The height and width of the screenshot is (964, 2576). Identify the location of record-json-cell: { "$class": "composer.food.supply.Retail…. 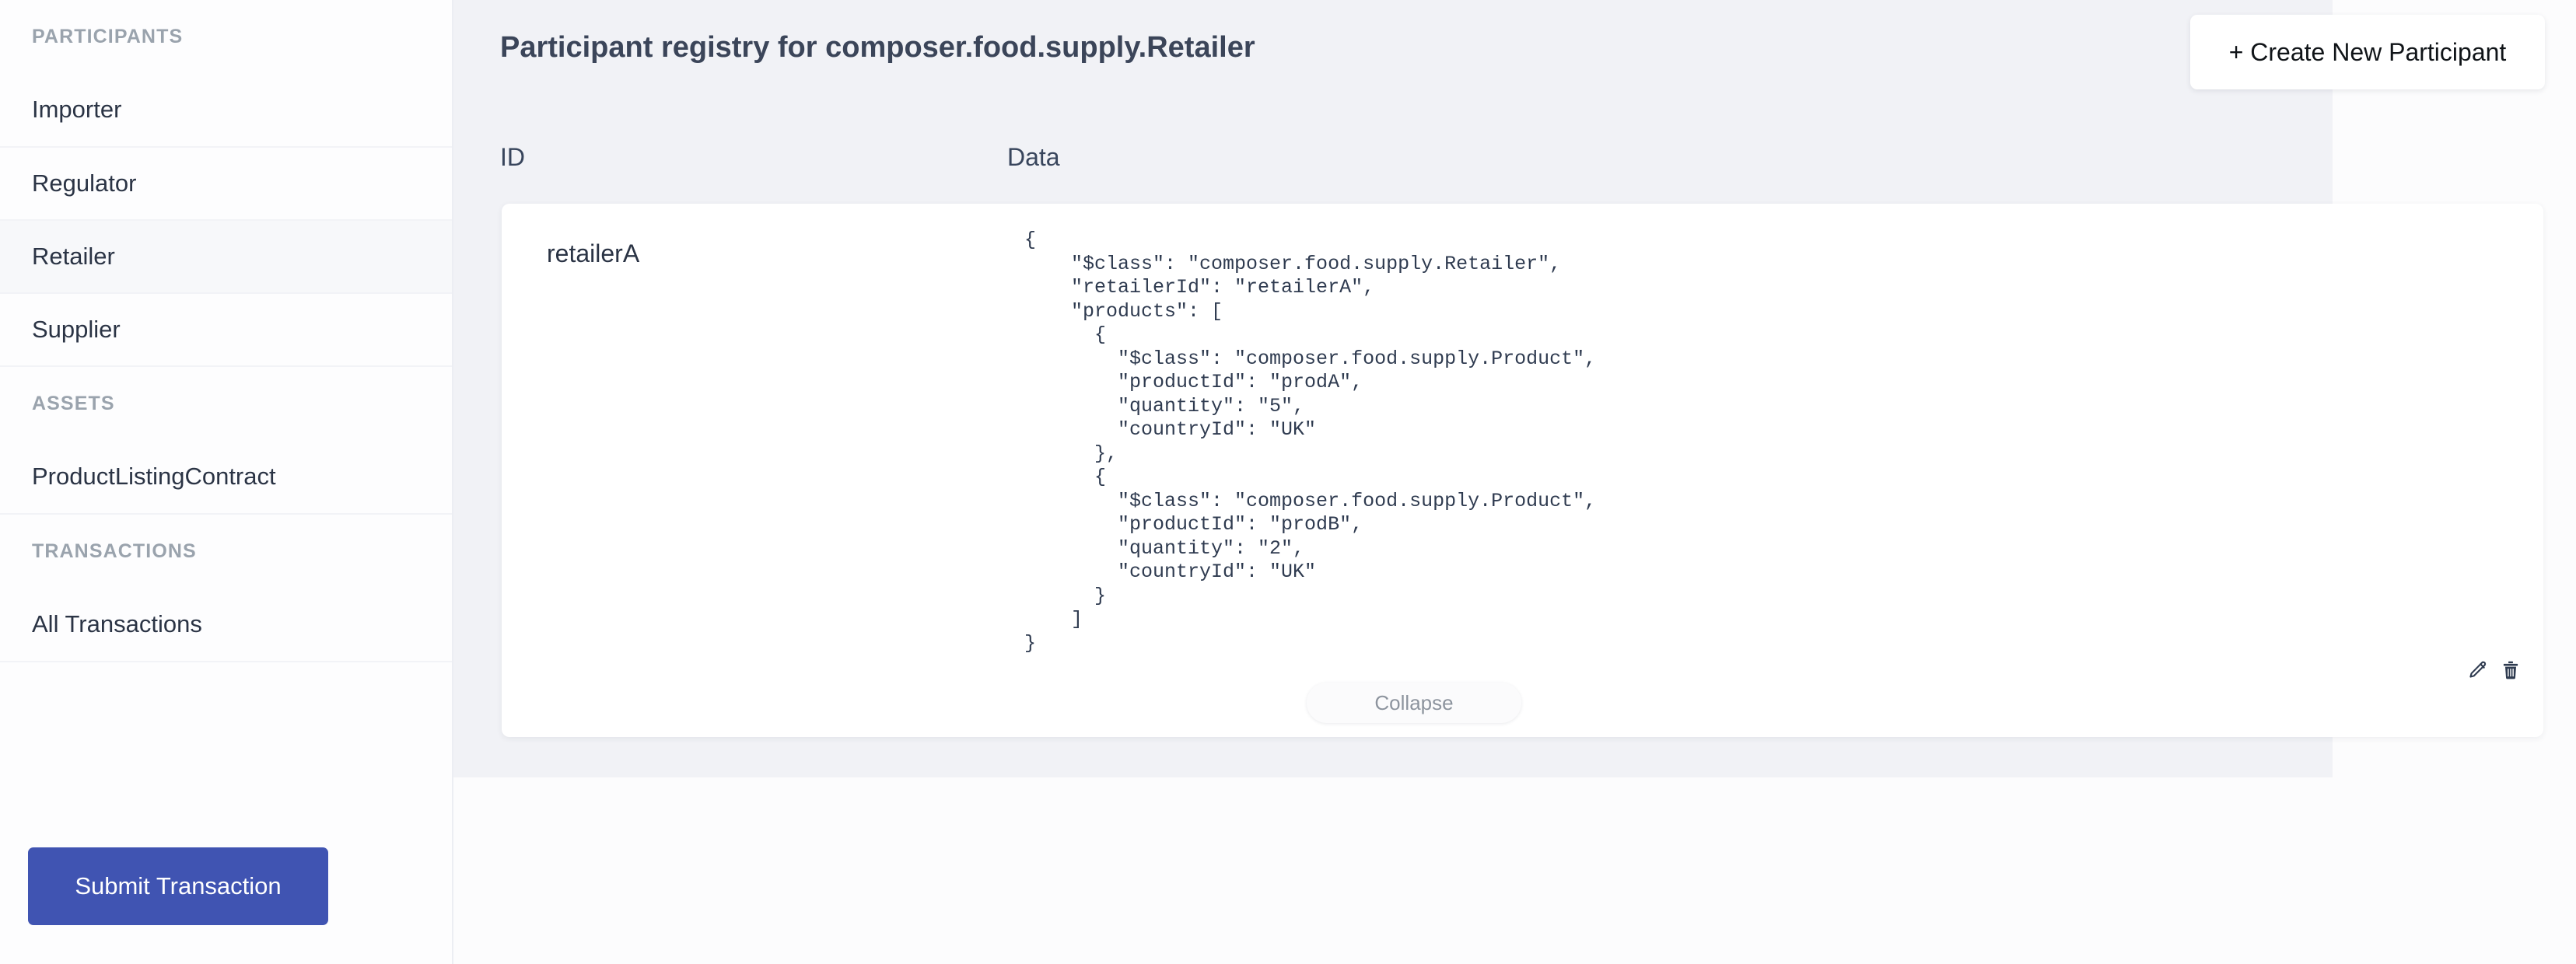
(1311, 442).